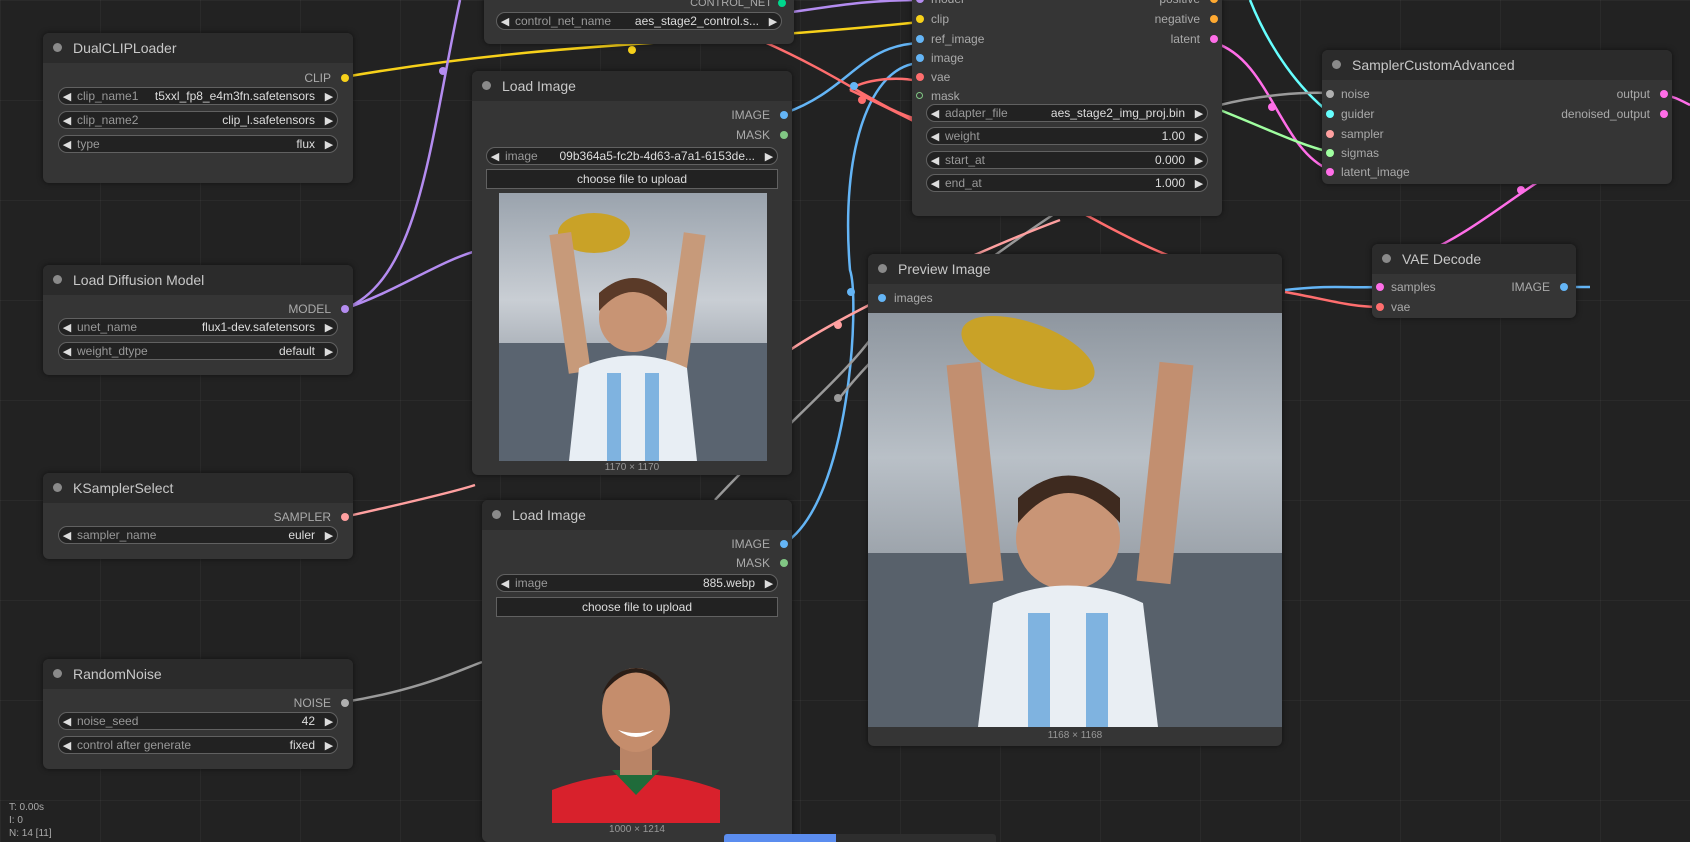  I want to click on model-input-socket, so click(920, 1).